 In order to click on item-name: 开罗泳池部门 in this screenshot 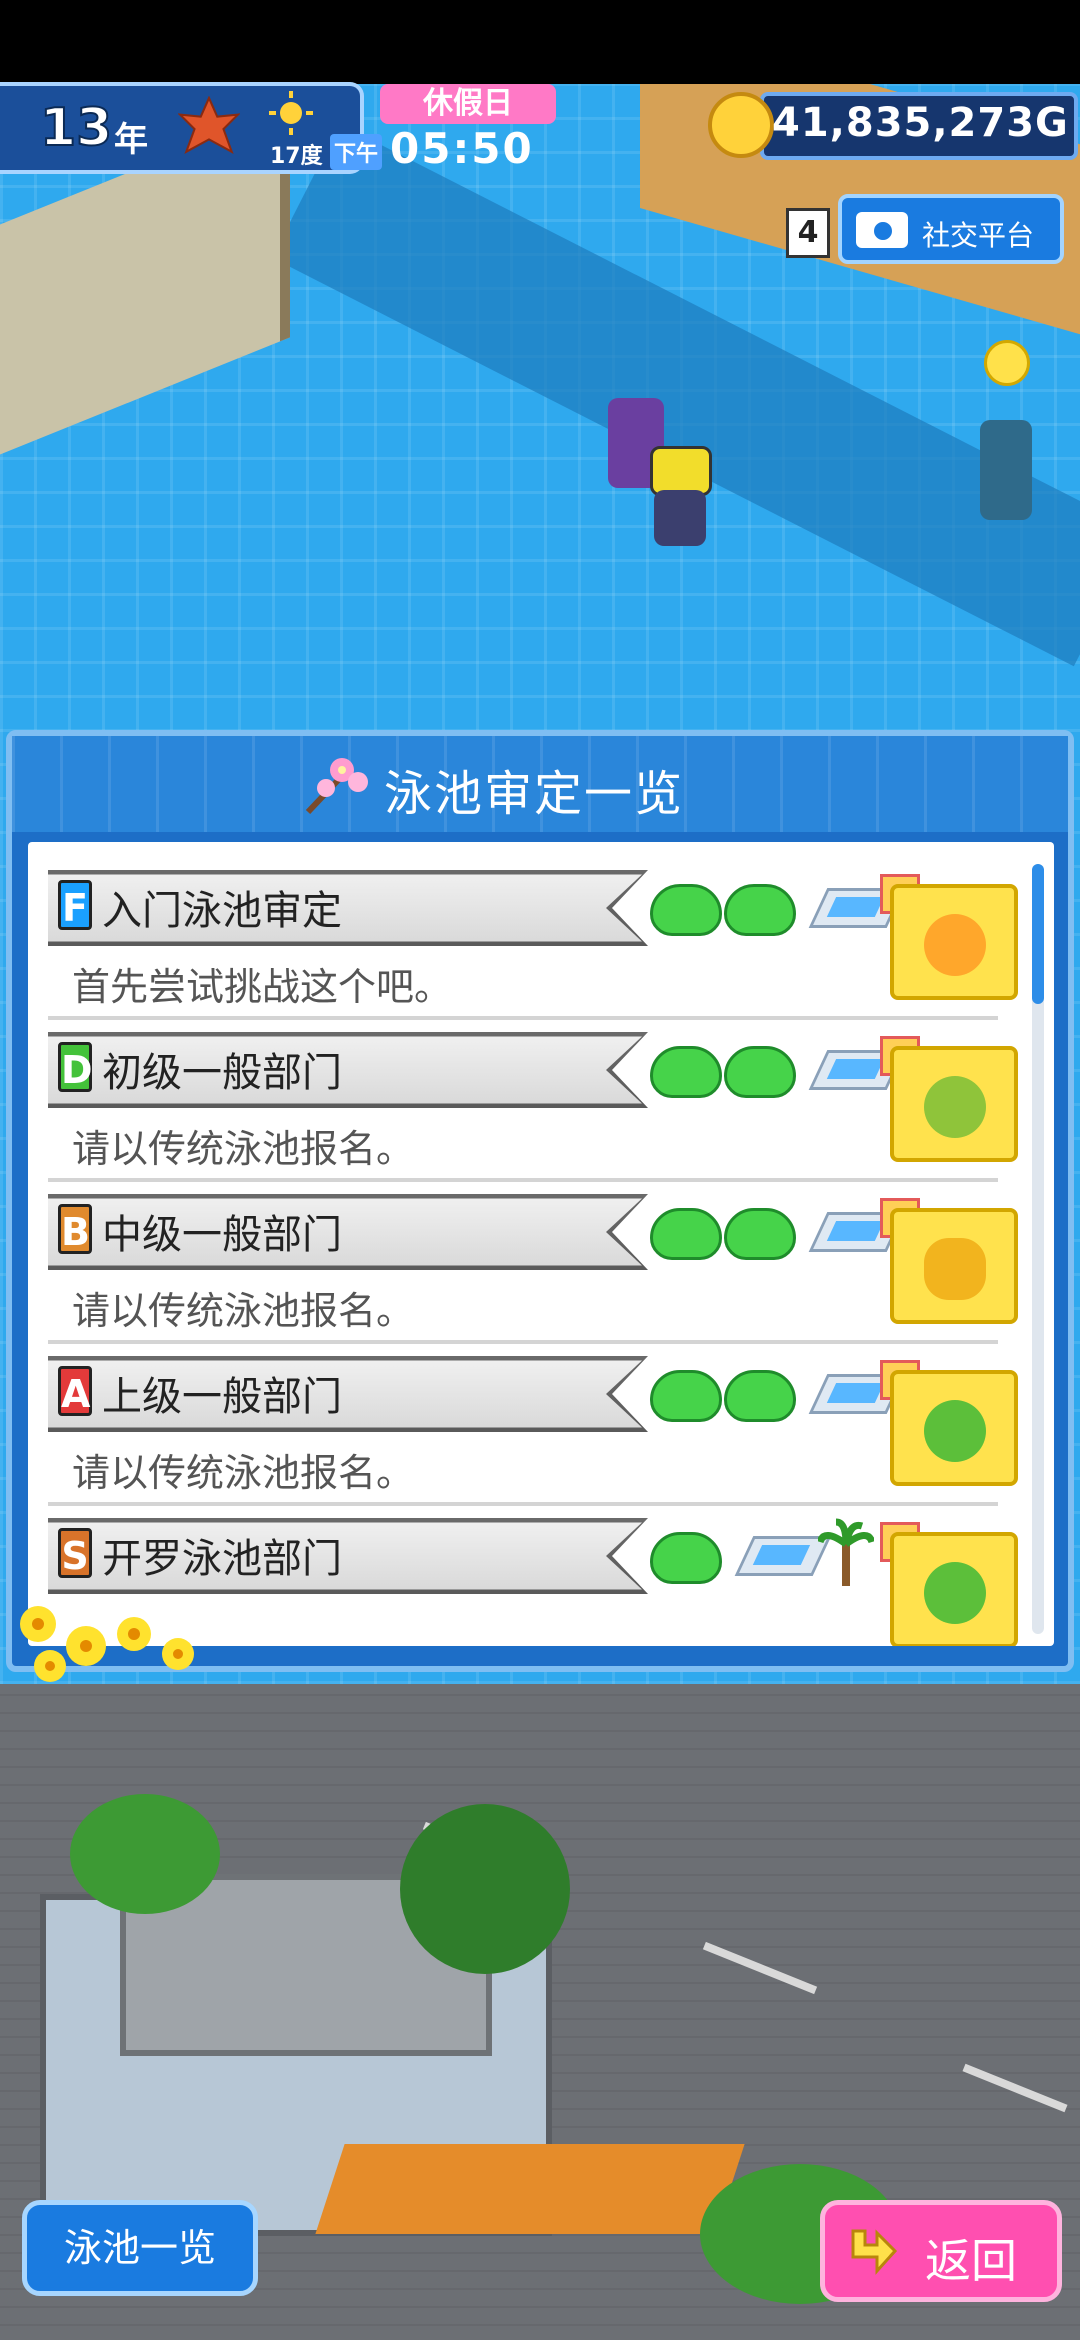, I will do `click(222, 1559)`.